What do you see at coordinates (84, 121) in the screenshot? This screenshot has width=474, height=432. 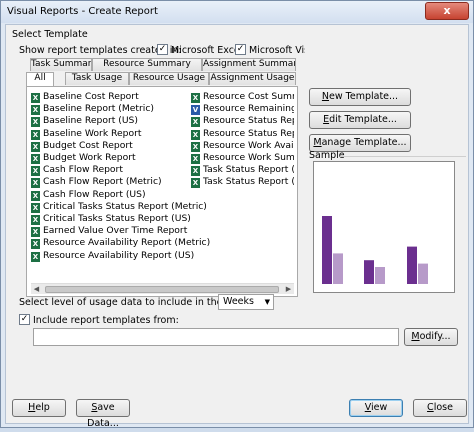 I see `report-template-item: X Baseline Report (US)` at bounding box center [84, 121].